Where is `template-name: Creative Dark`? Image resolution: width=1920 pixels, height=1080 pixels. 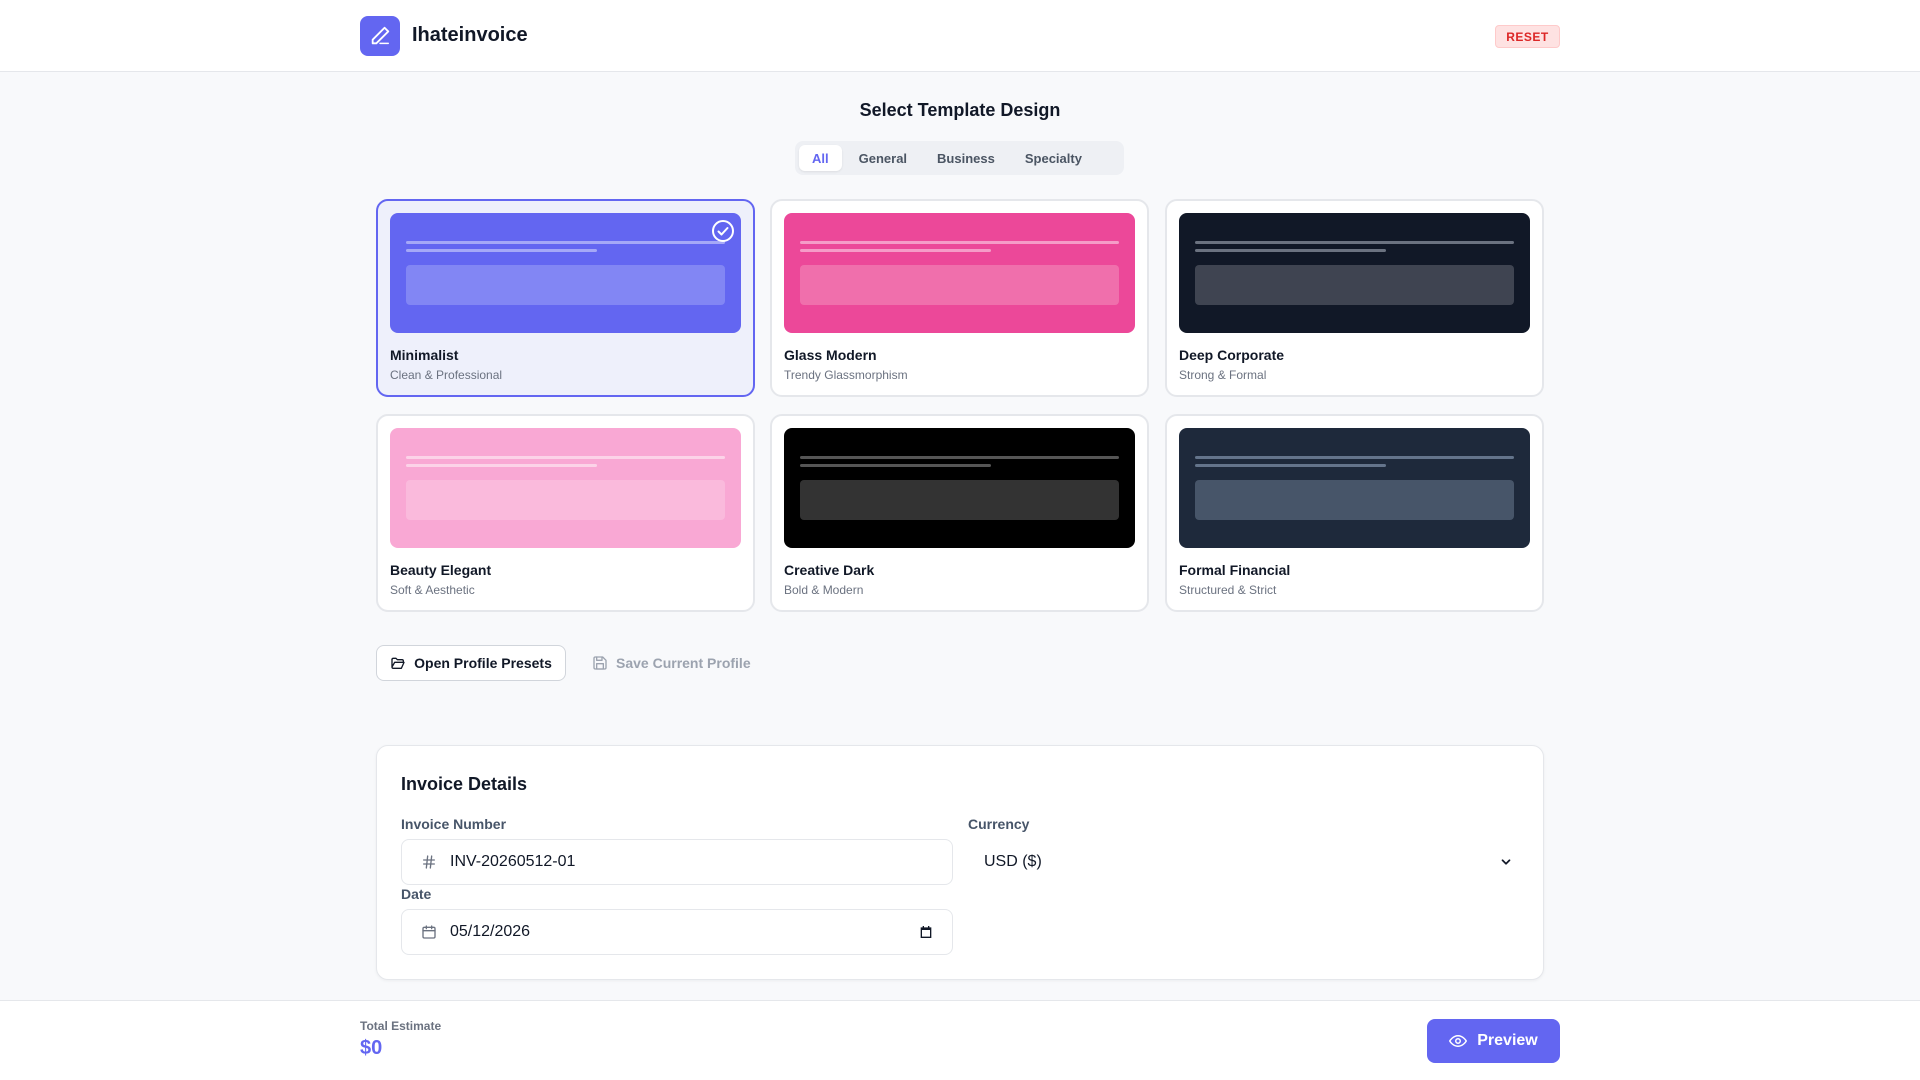
template-name: Creative Dark is located at coordinates (829, 570).